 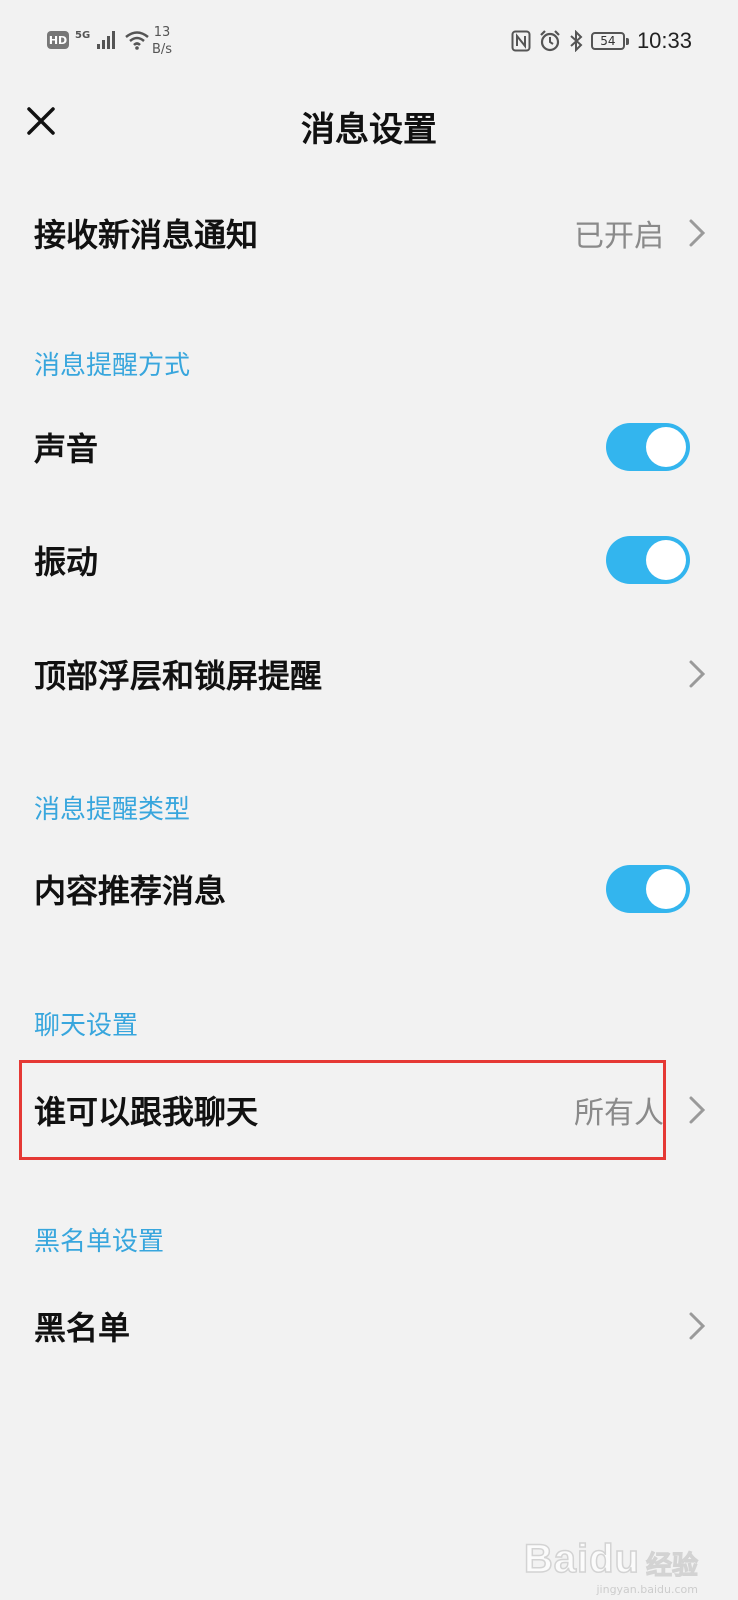 I want to click on title-bar: 消息设置, so click(x=369, y=124).